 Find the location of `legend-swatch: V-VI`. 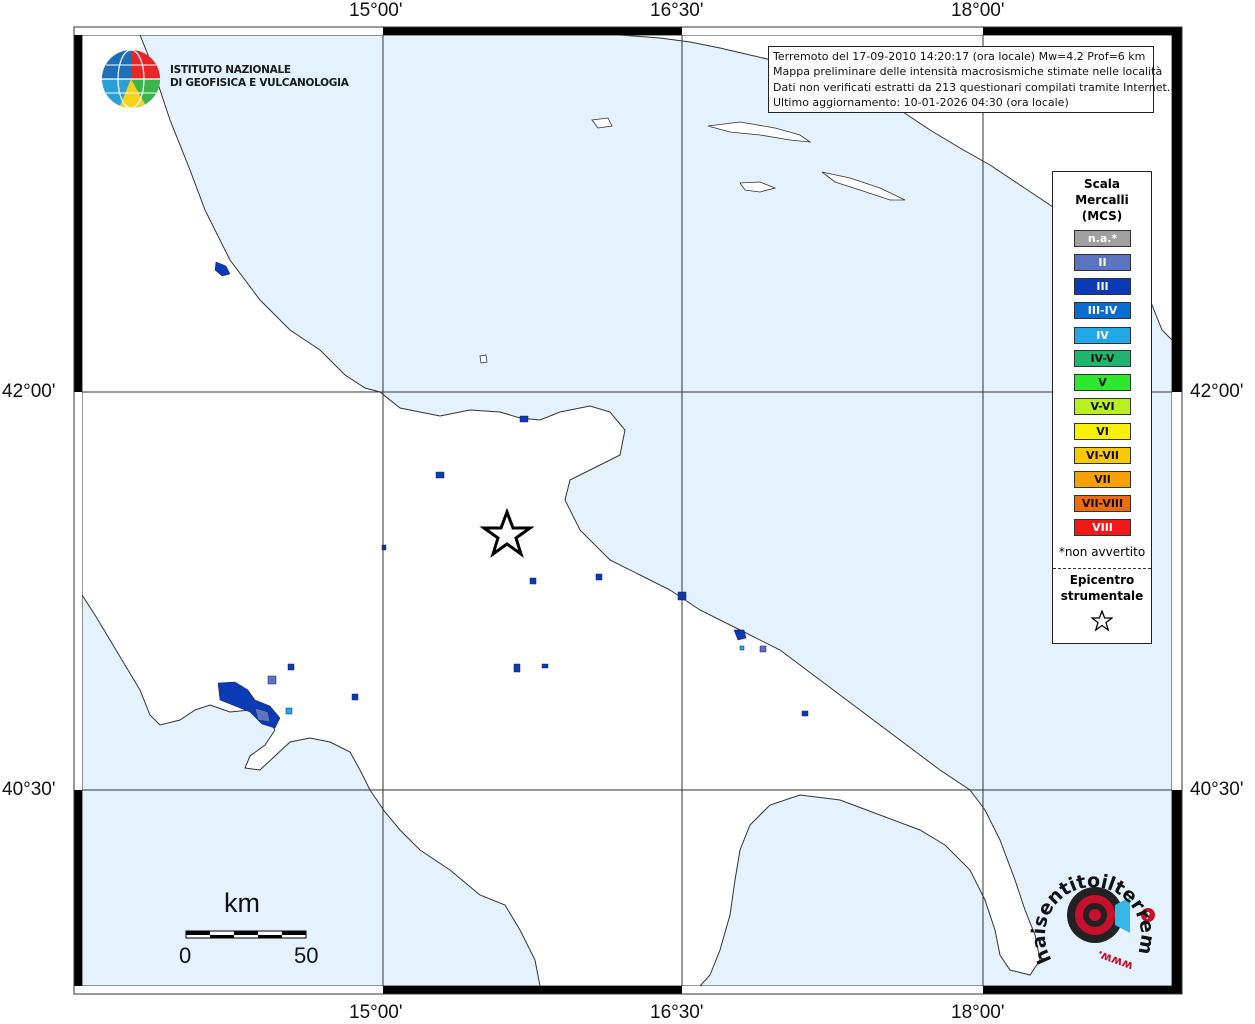

legend-swatch: V-VI is located at coordinates (1102, 406).